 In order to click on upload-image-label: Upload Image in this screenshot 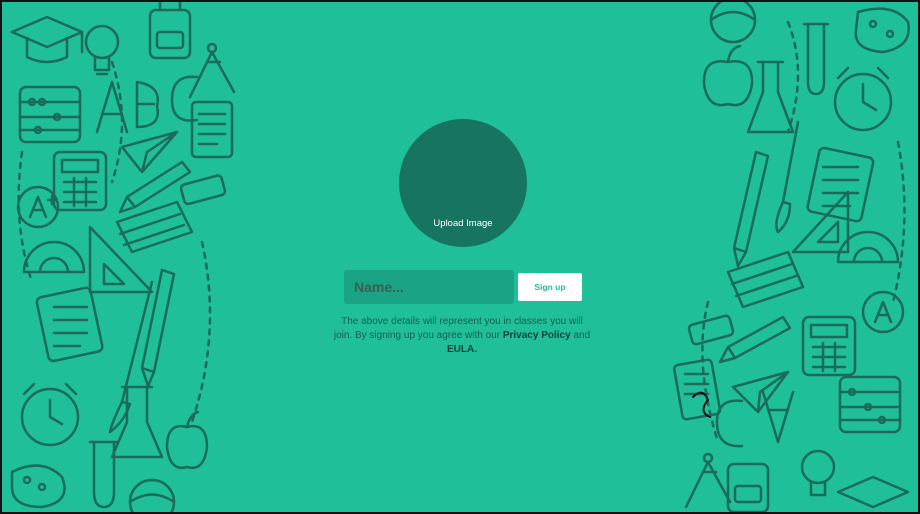, I will do `click(463, 223)`.